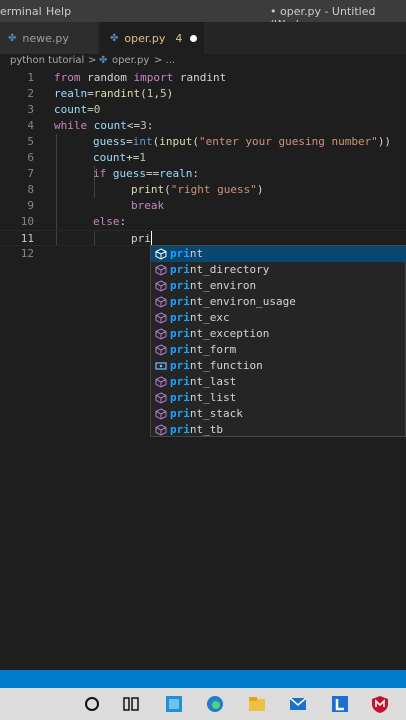  What do you see at coordinates (278, 414) in the screenshot?
I see `suggestion-item: print_stack` at bounding box center [278, 414].